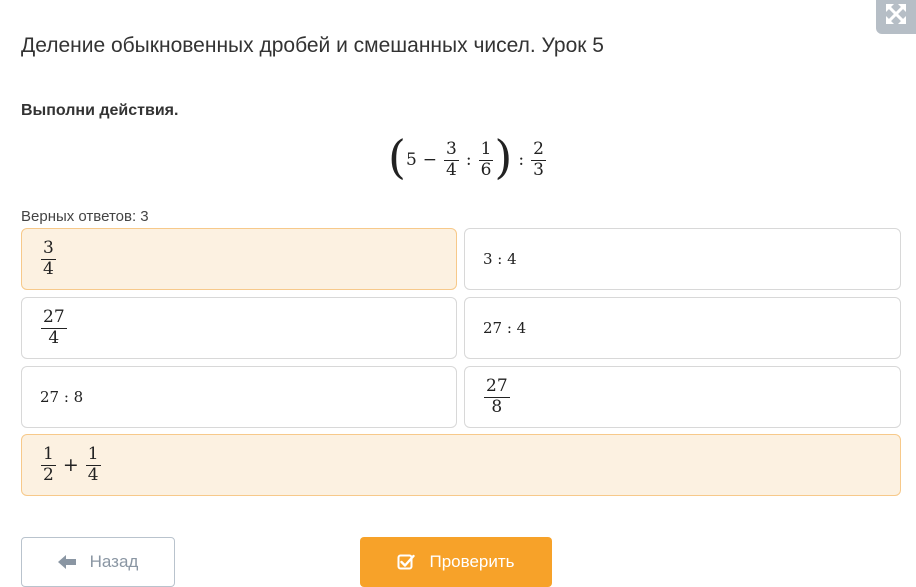 The width and height of the screenshot is (916, 587). I want to click on fraction-denominator: 6, so click(486, 169).